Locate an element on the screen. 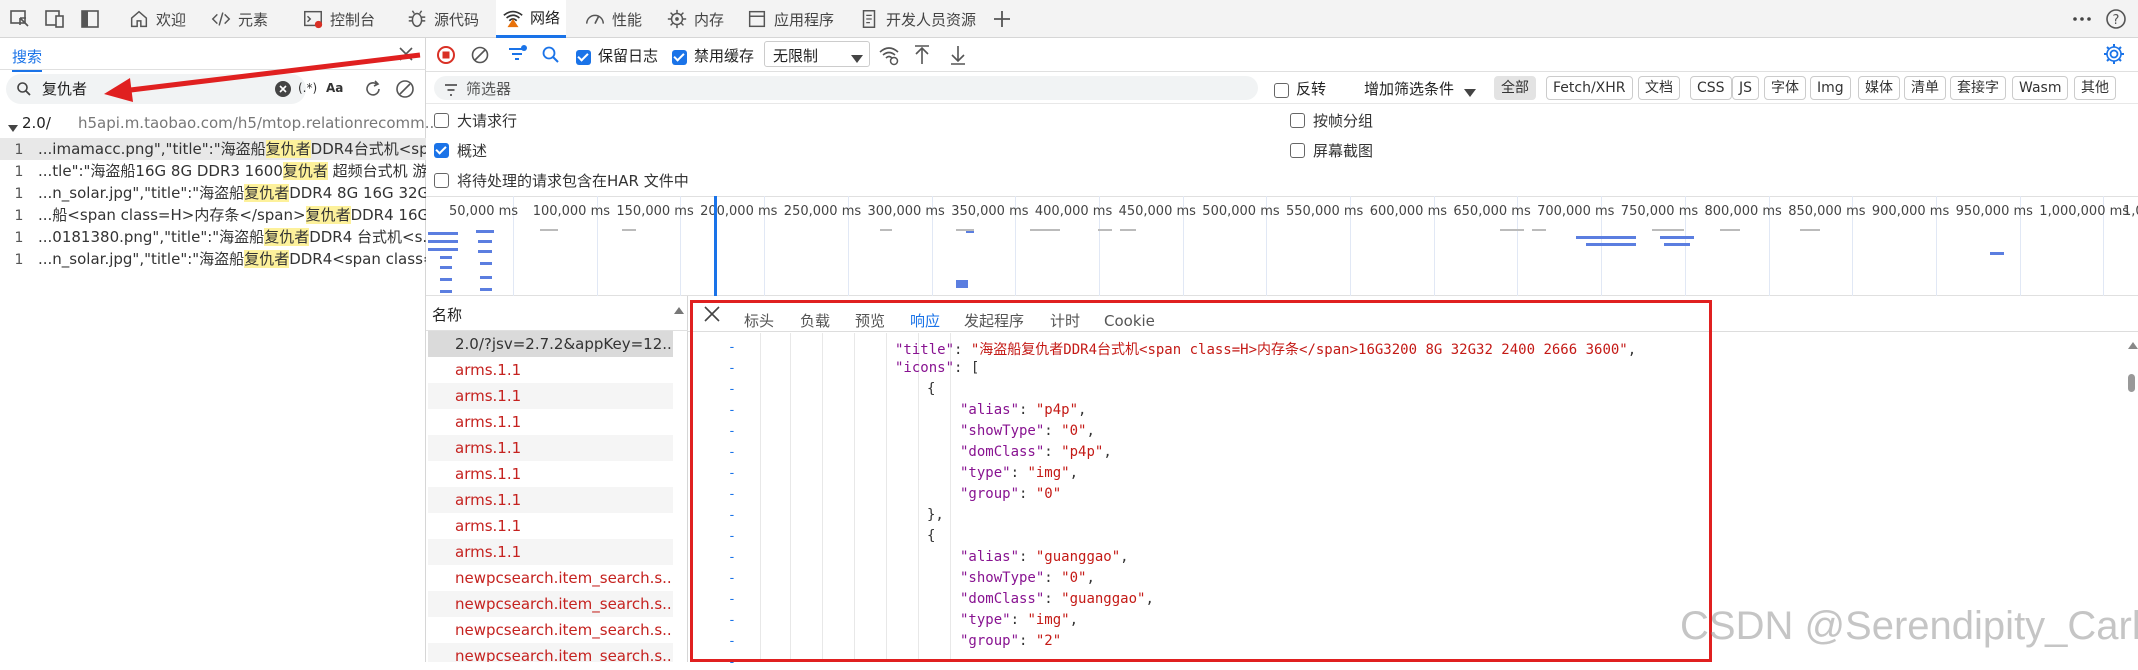 This screenshot has height=670, width=2138. har-option: 将待处理的请求包含在HAR 文件中 is located at coordinates (561, 180).